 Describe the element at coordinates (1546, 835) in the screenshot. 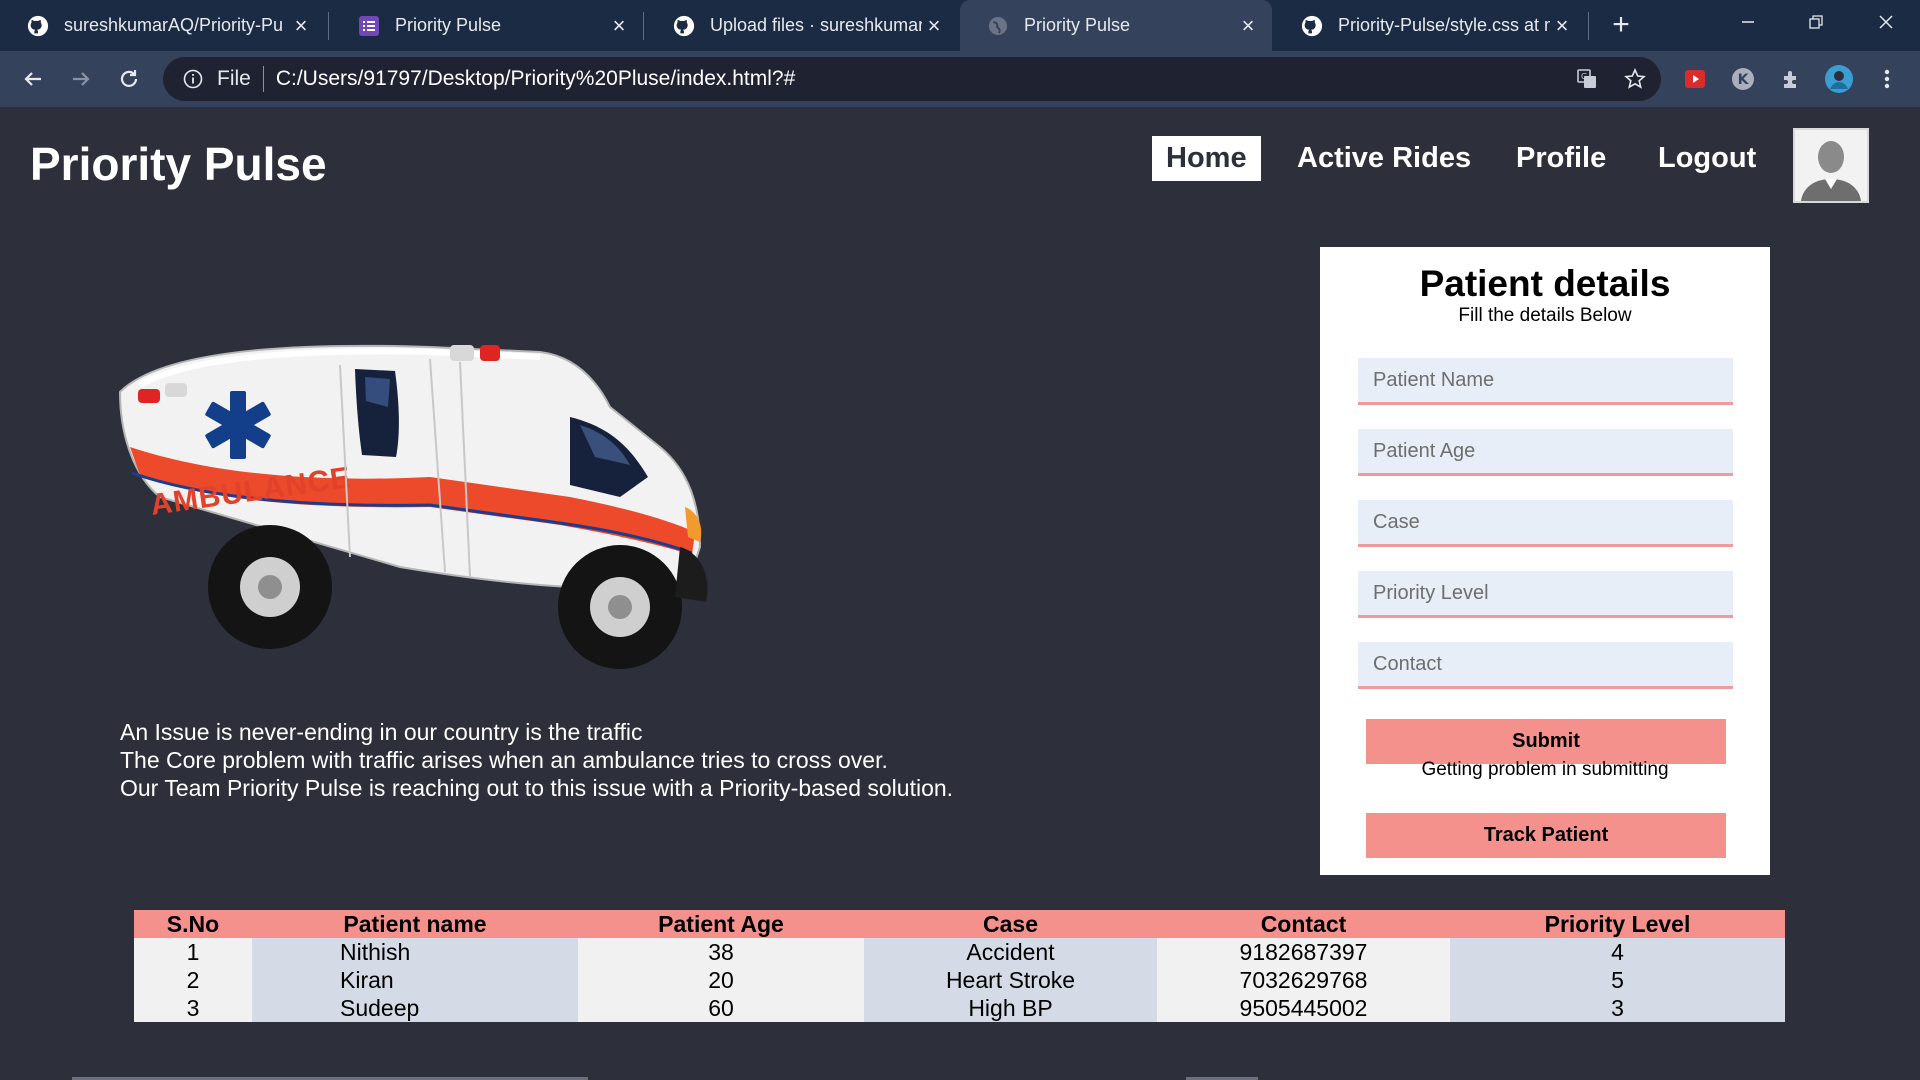

I see `track-patient-button: Track Patient` at that location.